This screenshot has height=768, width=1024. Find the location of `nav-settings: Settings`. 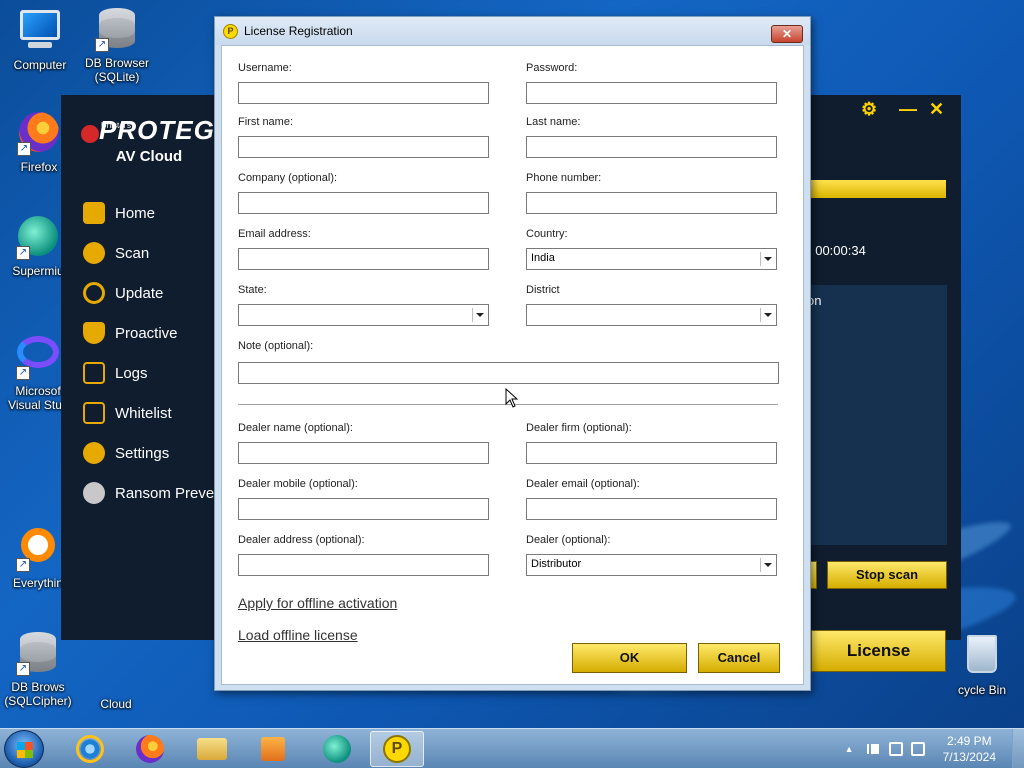

nav-settings: Settings is located at coordinates (153, 453).